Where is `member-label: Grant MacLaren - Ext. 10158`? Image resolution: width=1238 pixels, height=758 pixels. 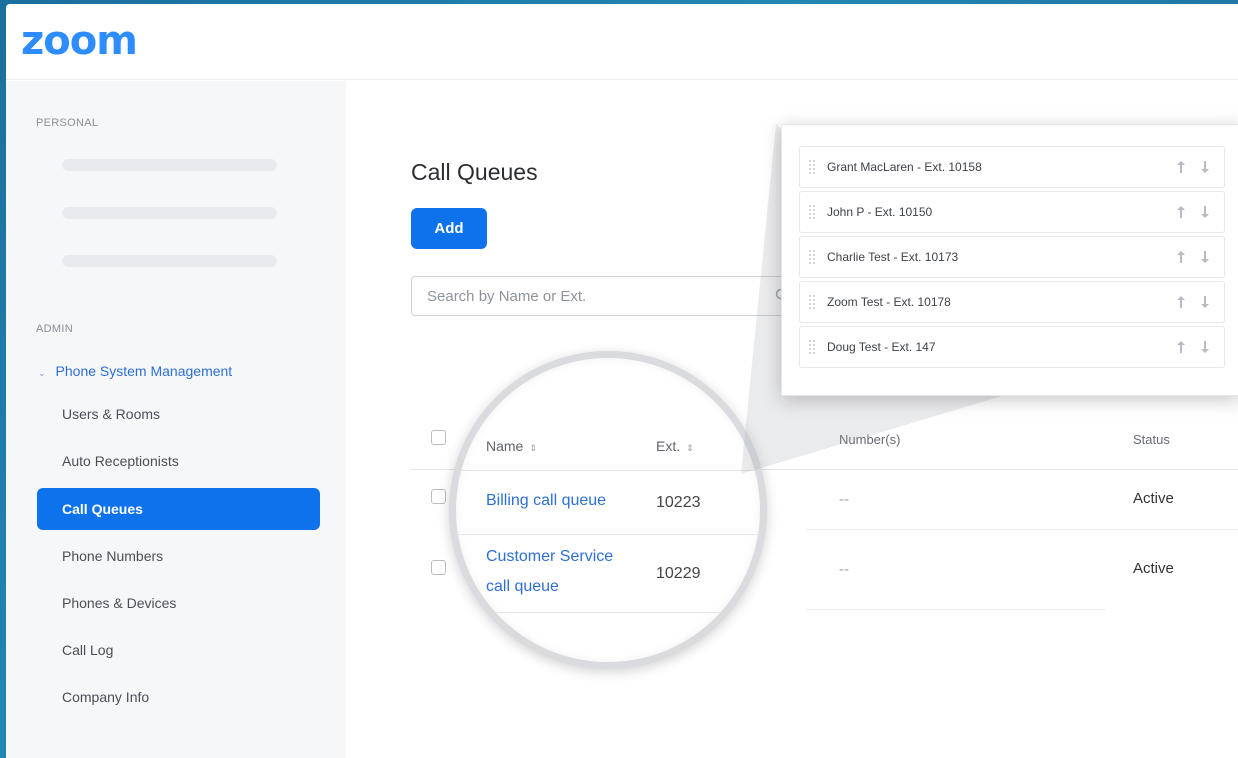 member-label: Grant MacLaren - Ext. 10158 is located at coordinates (904, 167).